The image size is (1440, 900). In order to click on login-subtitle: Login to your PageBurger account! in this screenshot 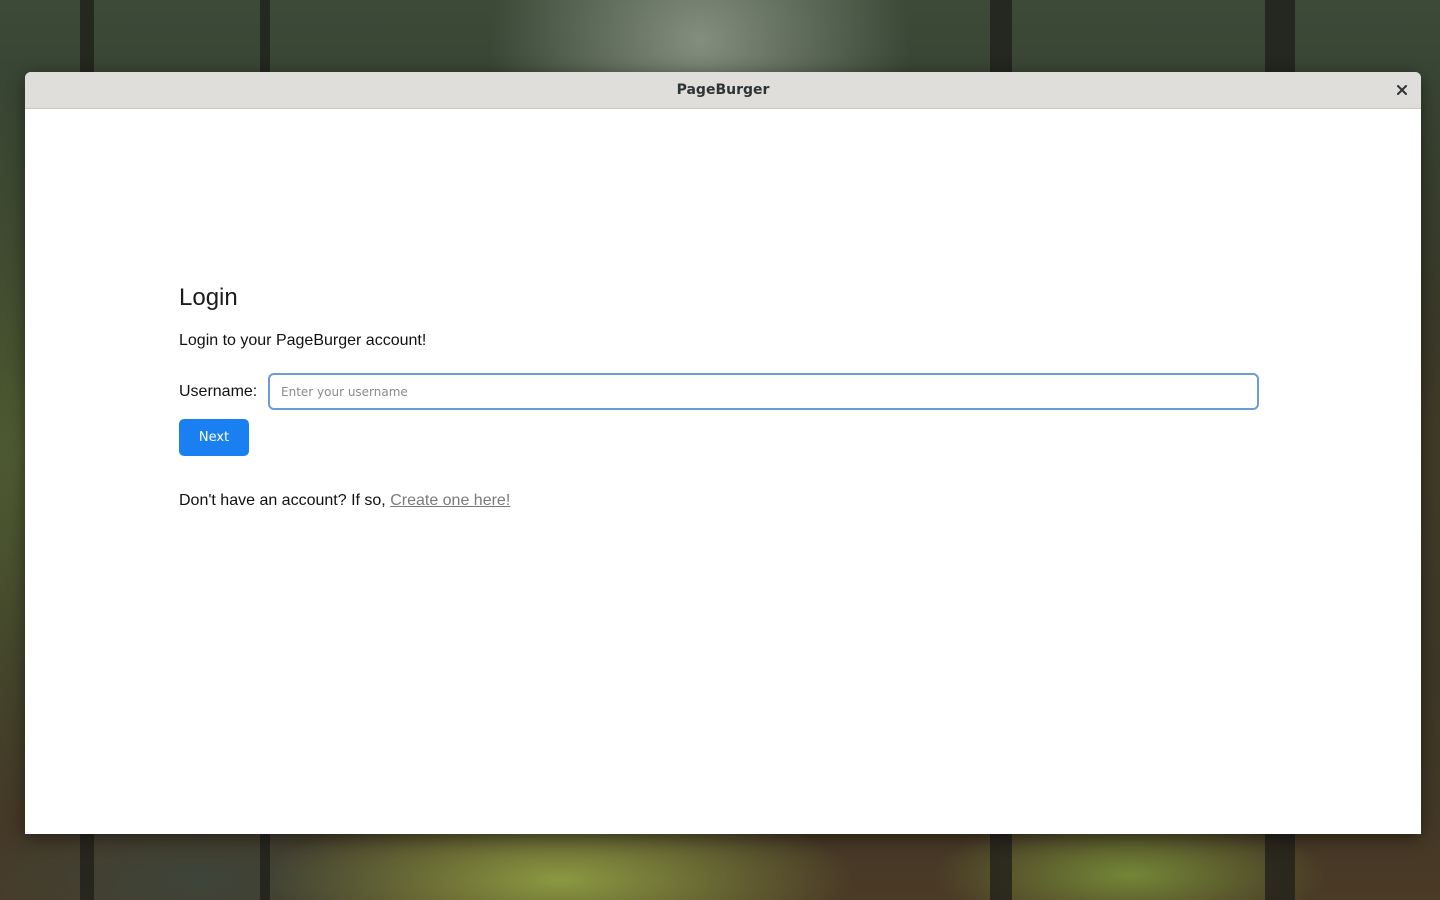, I will do `click(303, 340)`.